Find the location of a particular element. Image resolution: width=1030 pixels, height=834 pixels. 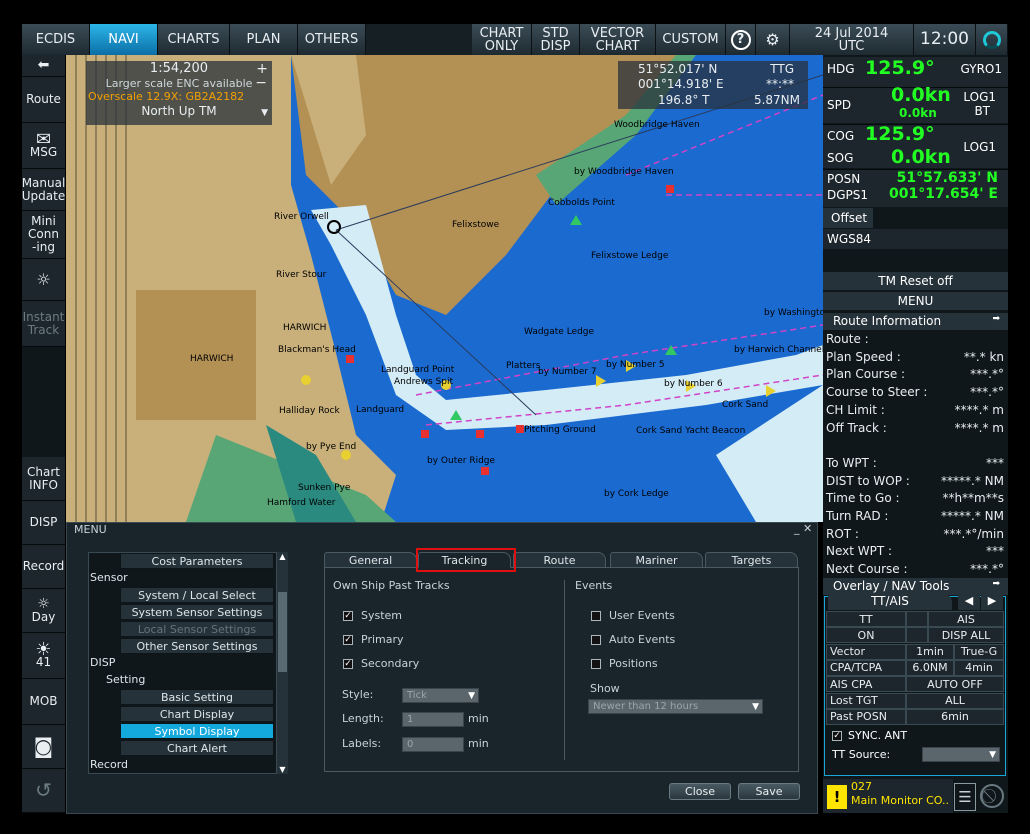

tt-ais-cell: 4min is located at coordinates (979, 667).